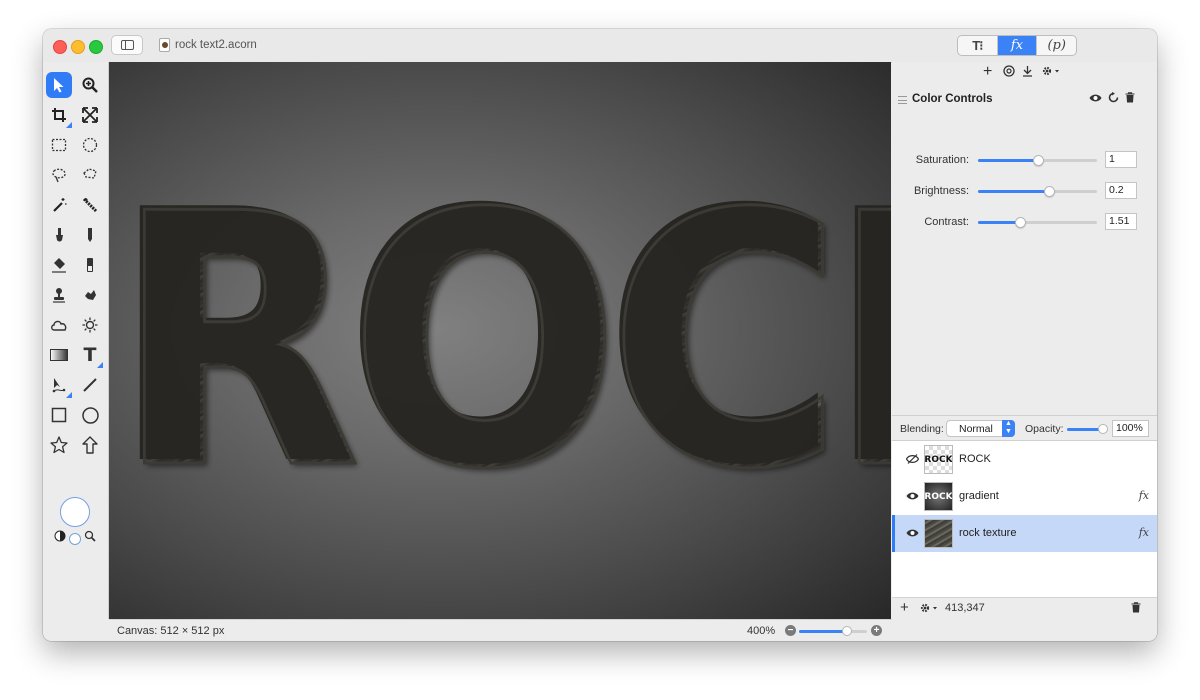 The width and height of the screenshot is (1200, 700). Describe the element at coordinates (59, 355) in the screenshot. I see `gradient-tool` at that location.